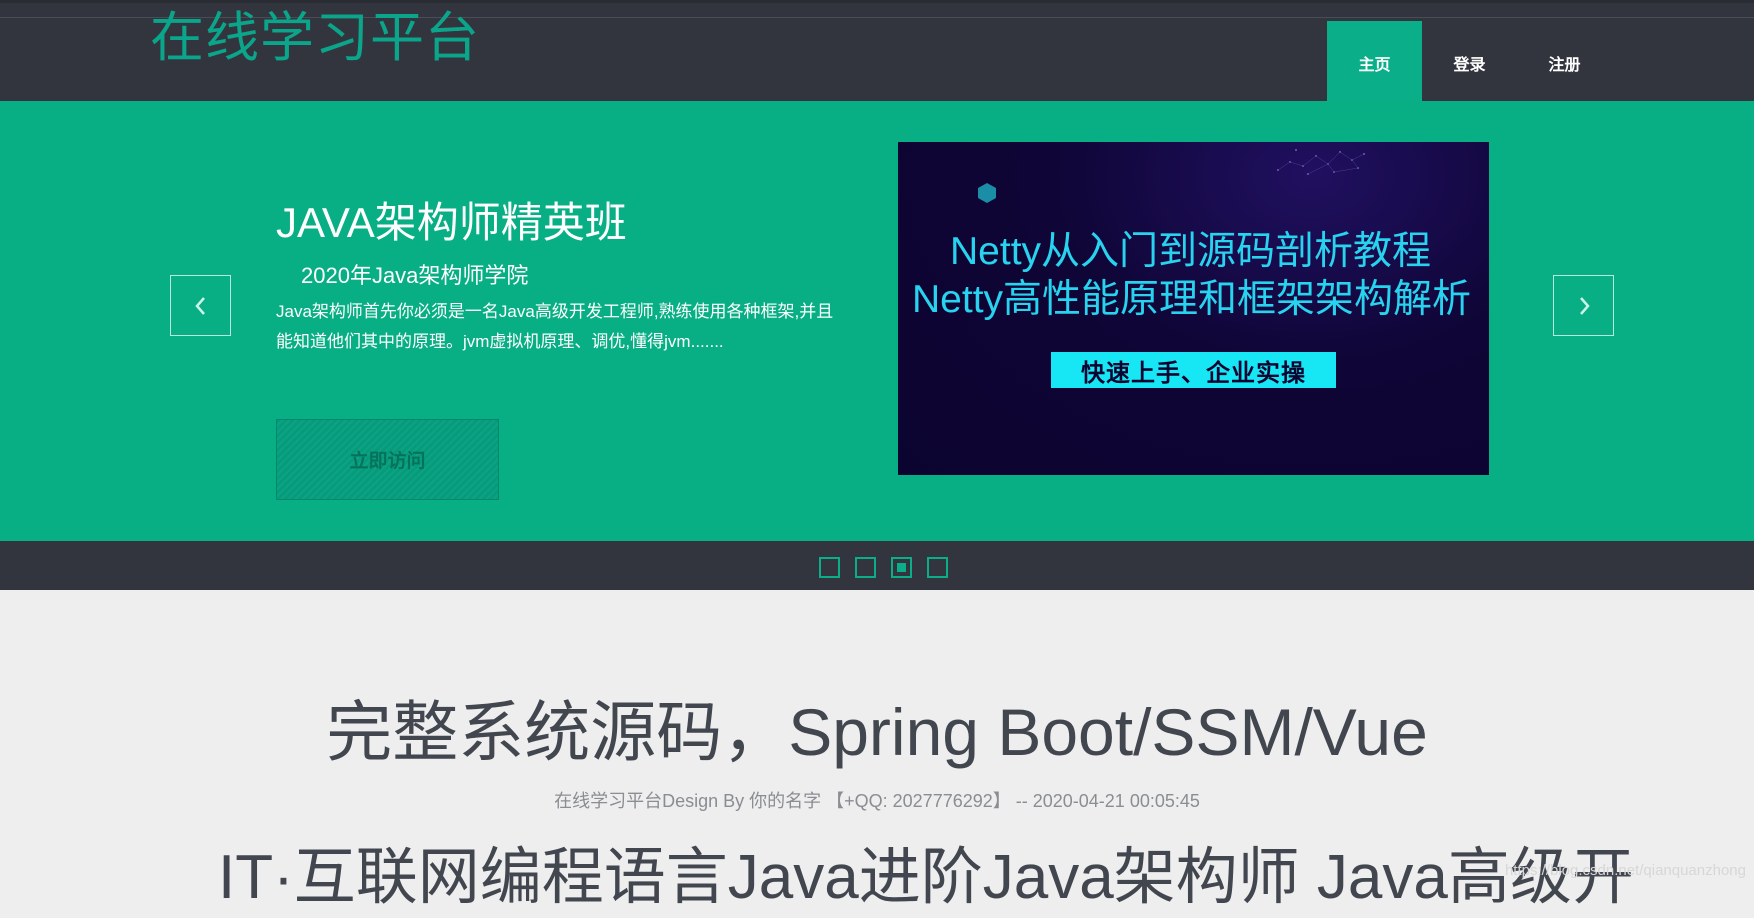 The height and width of the screenshot is (918, 1754). Describe the element at coordinates (877, 52) in the screenshot. I see `site-header: 在线学习平台 主页 登录 注册` at that location.